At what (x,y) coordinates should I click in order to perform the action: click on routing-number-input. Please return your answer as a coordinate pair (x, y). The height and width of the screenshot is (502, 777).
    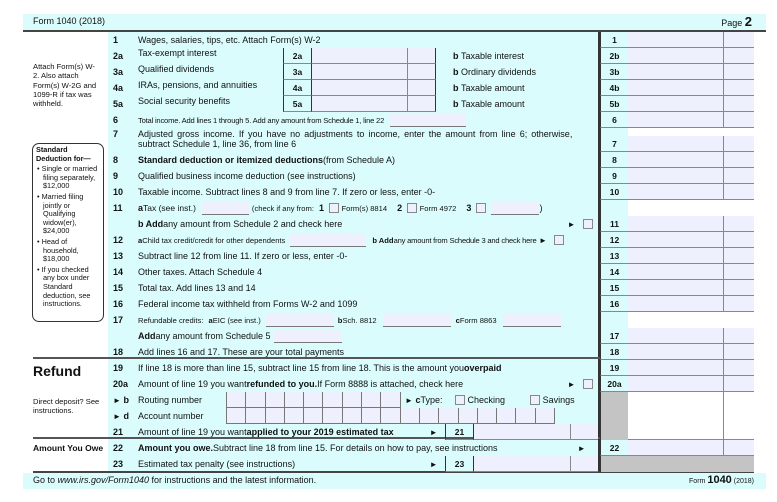
    Looking at the image, I should click on (313, 400).